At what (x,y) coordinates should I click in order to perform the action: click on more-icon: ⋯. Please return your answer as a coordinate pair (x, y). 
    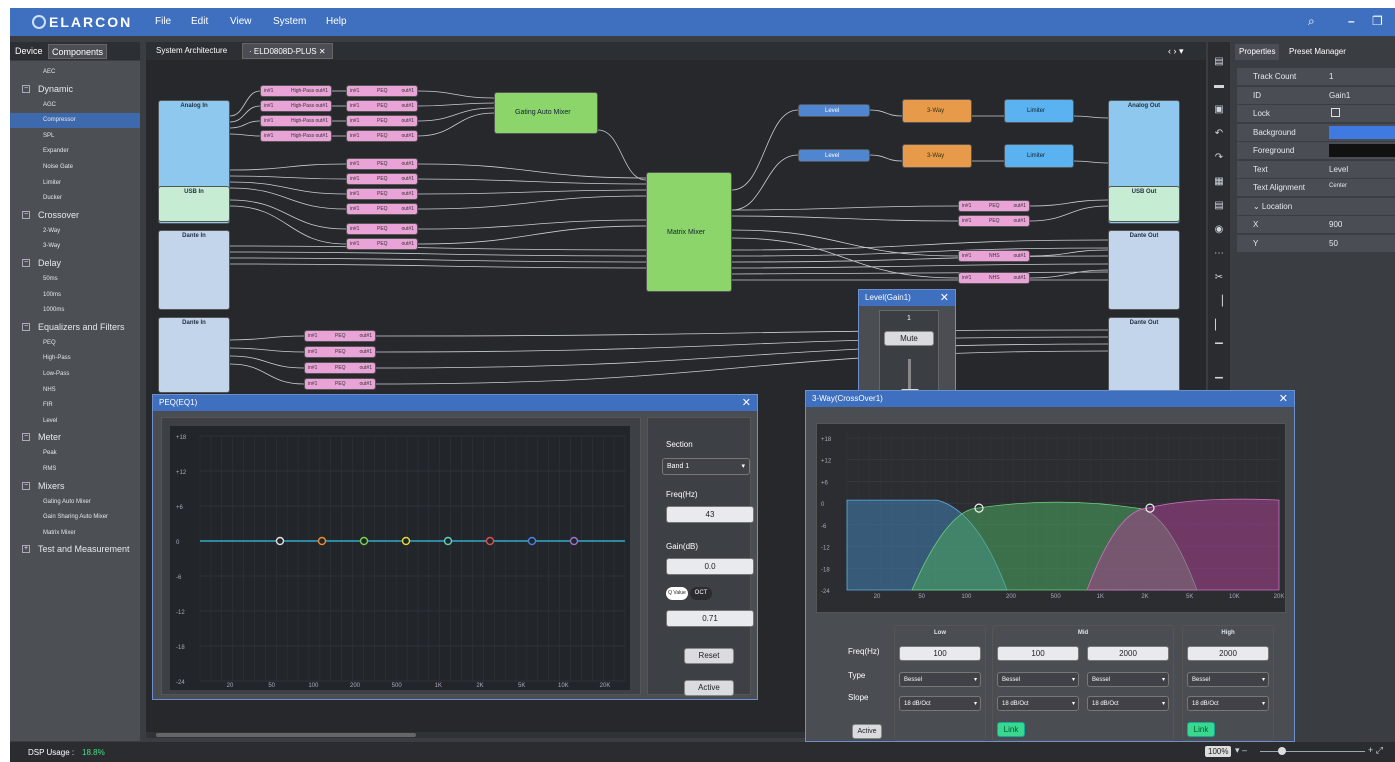
    Looking at the image, I should click on (1219, 254).